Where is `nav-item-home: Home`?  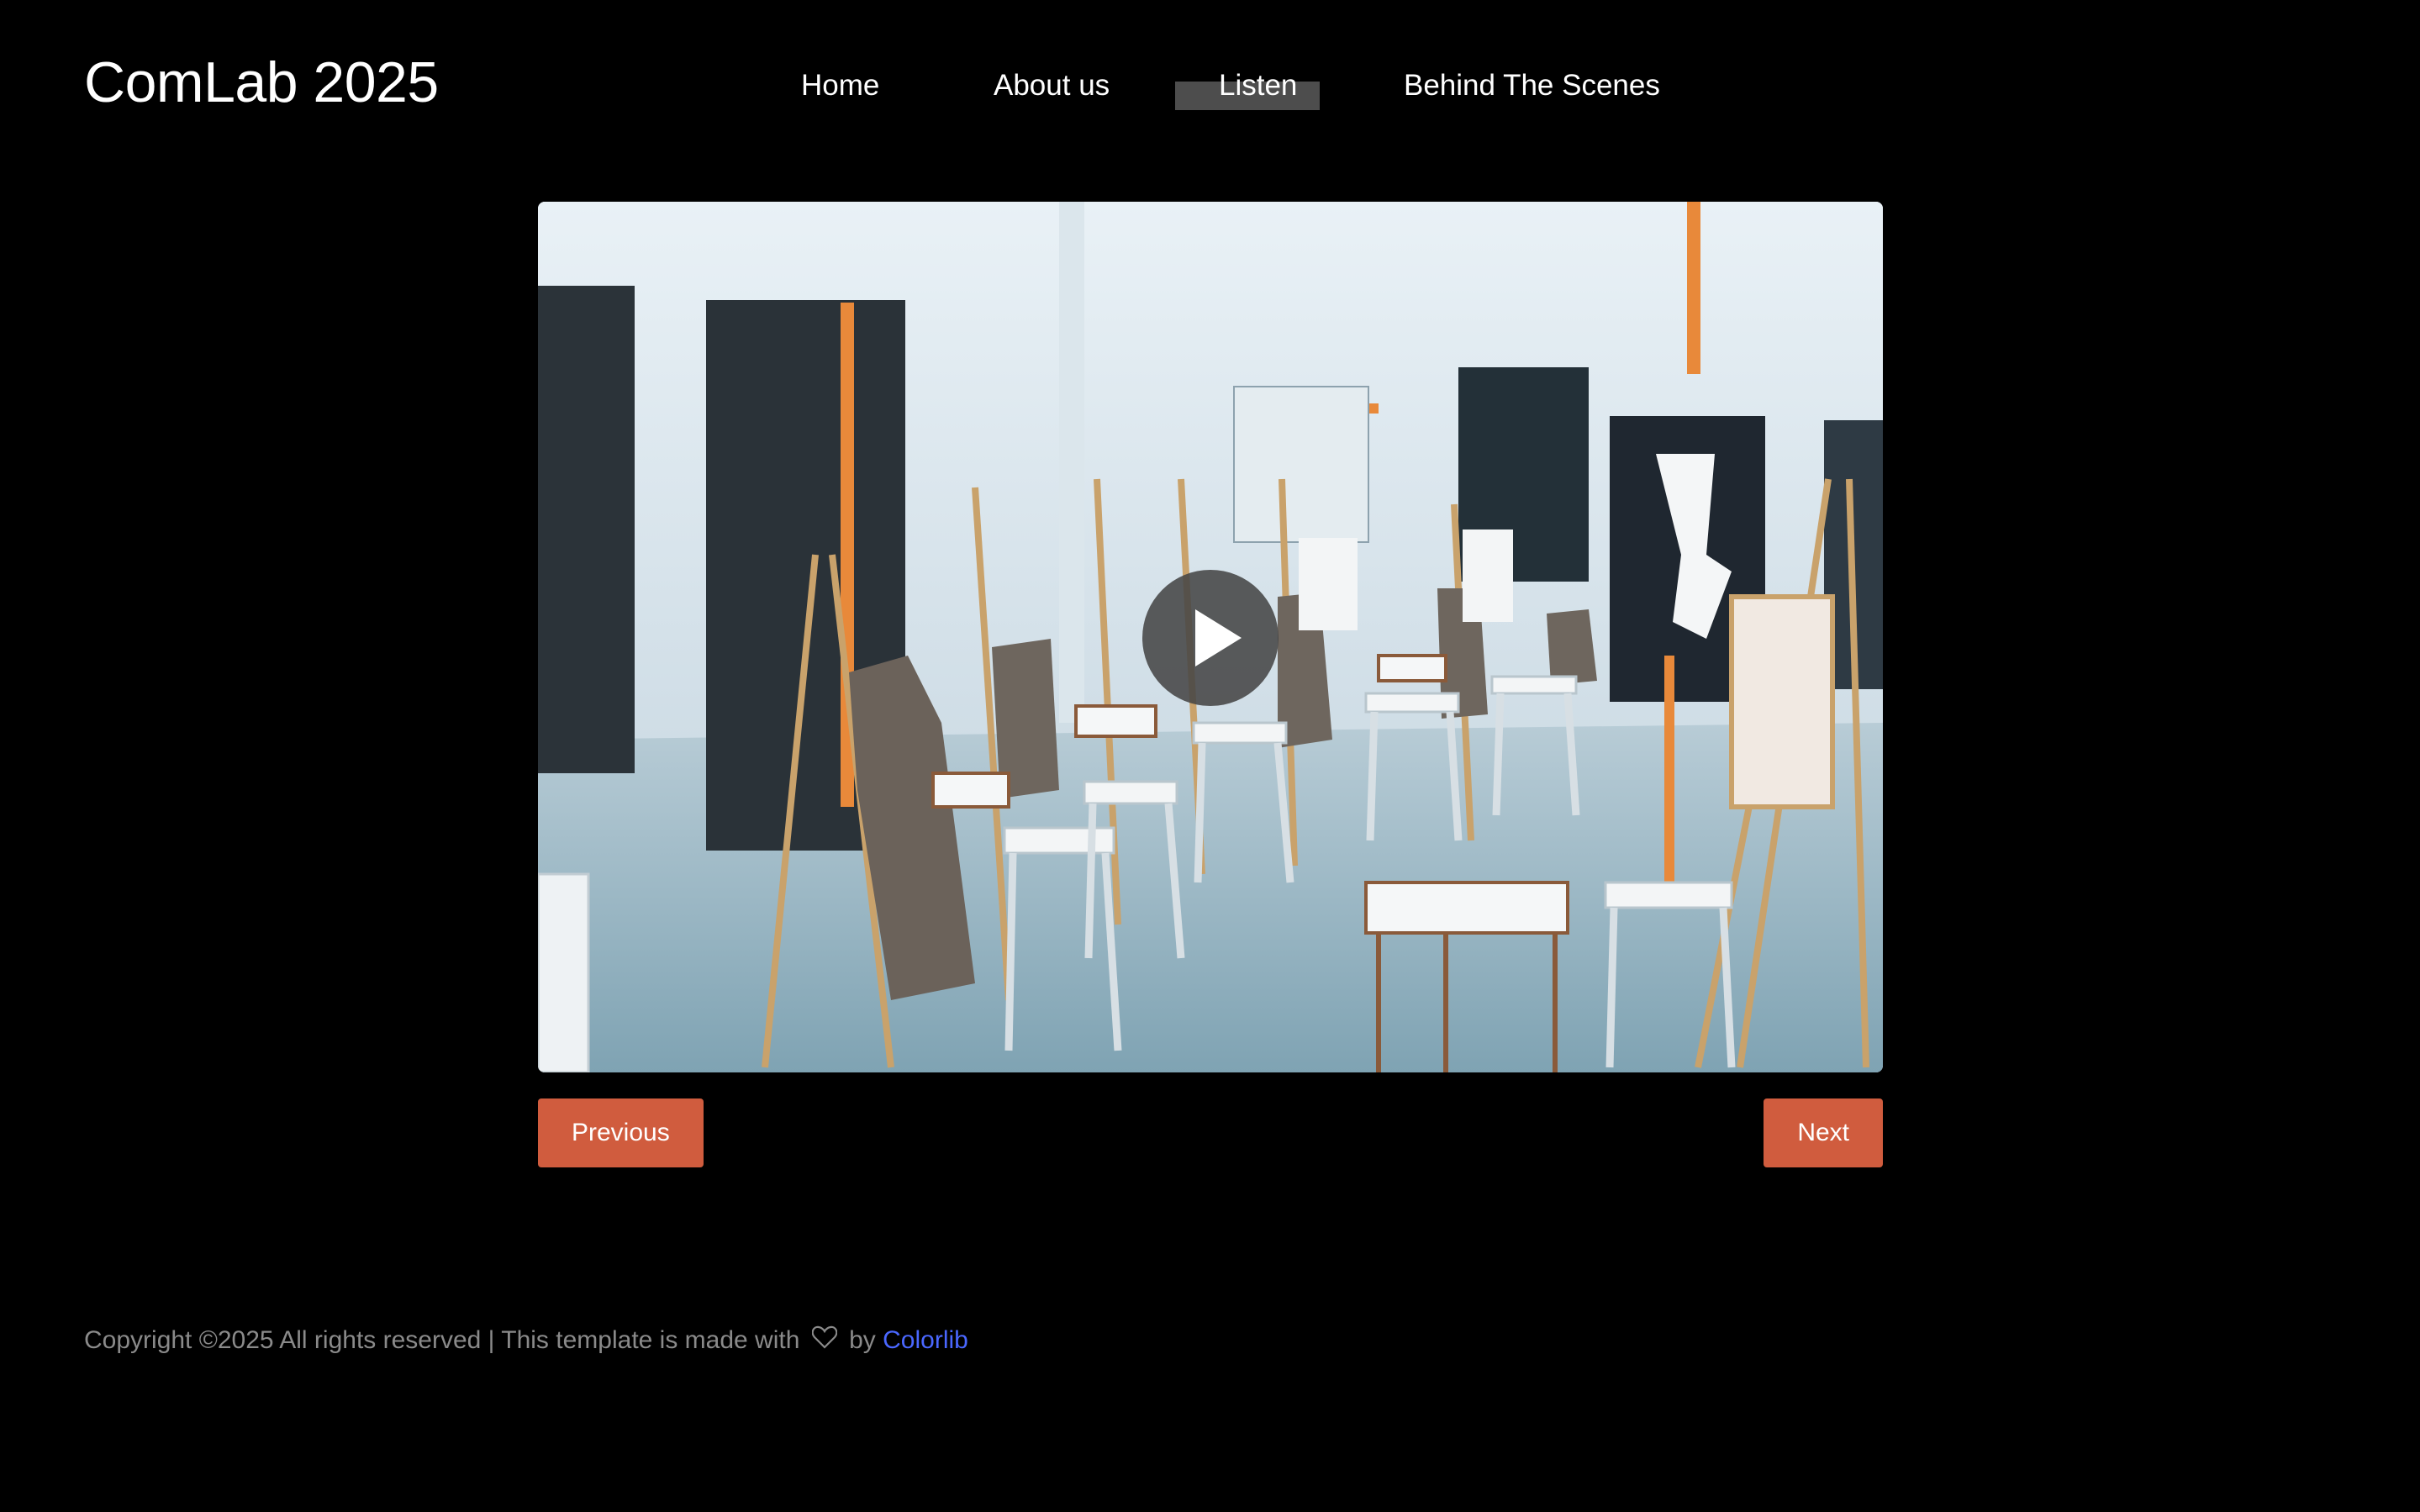 nav-item-home: Home is located at coordinates (840, 86).